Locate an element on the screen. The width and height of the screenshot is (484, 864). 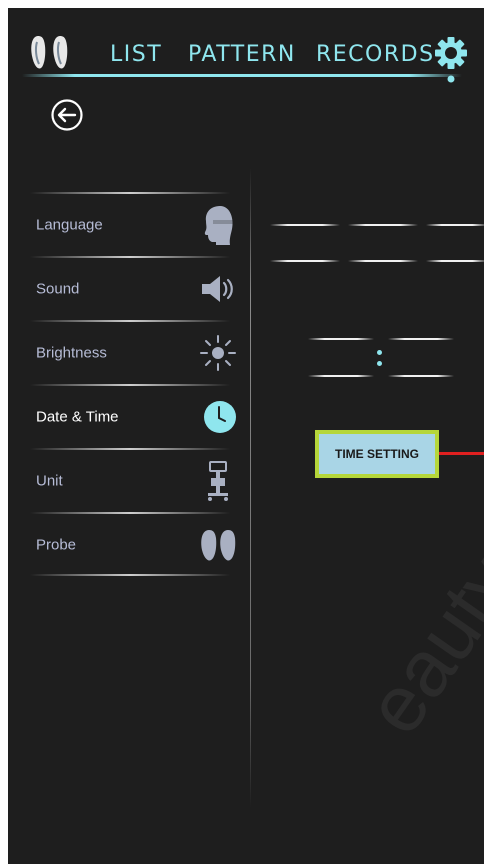
sidebar-item-label: Probe is located at coordinates (56, 545).